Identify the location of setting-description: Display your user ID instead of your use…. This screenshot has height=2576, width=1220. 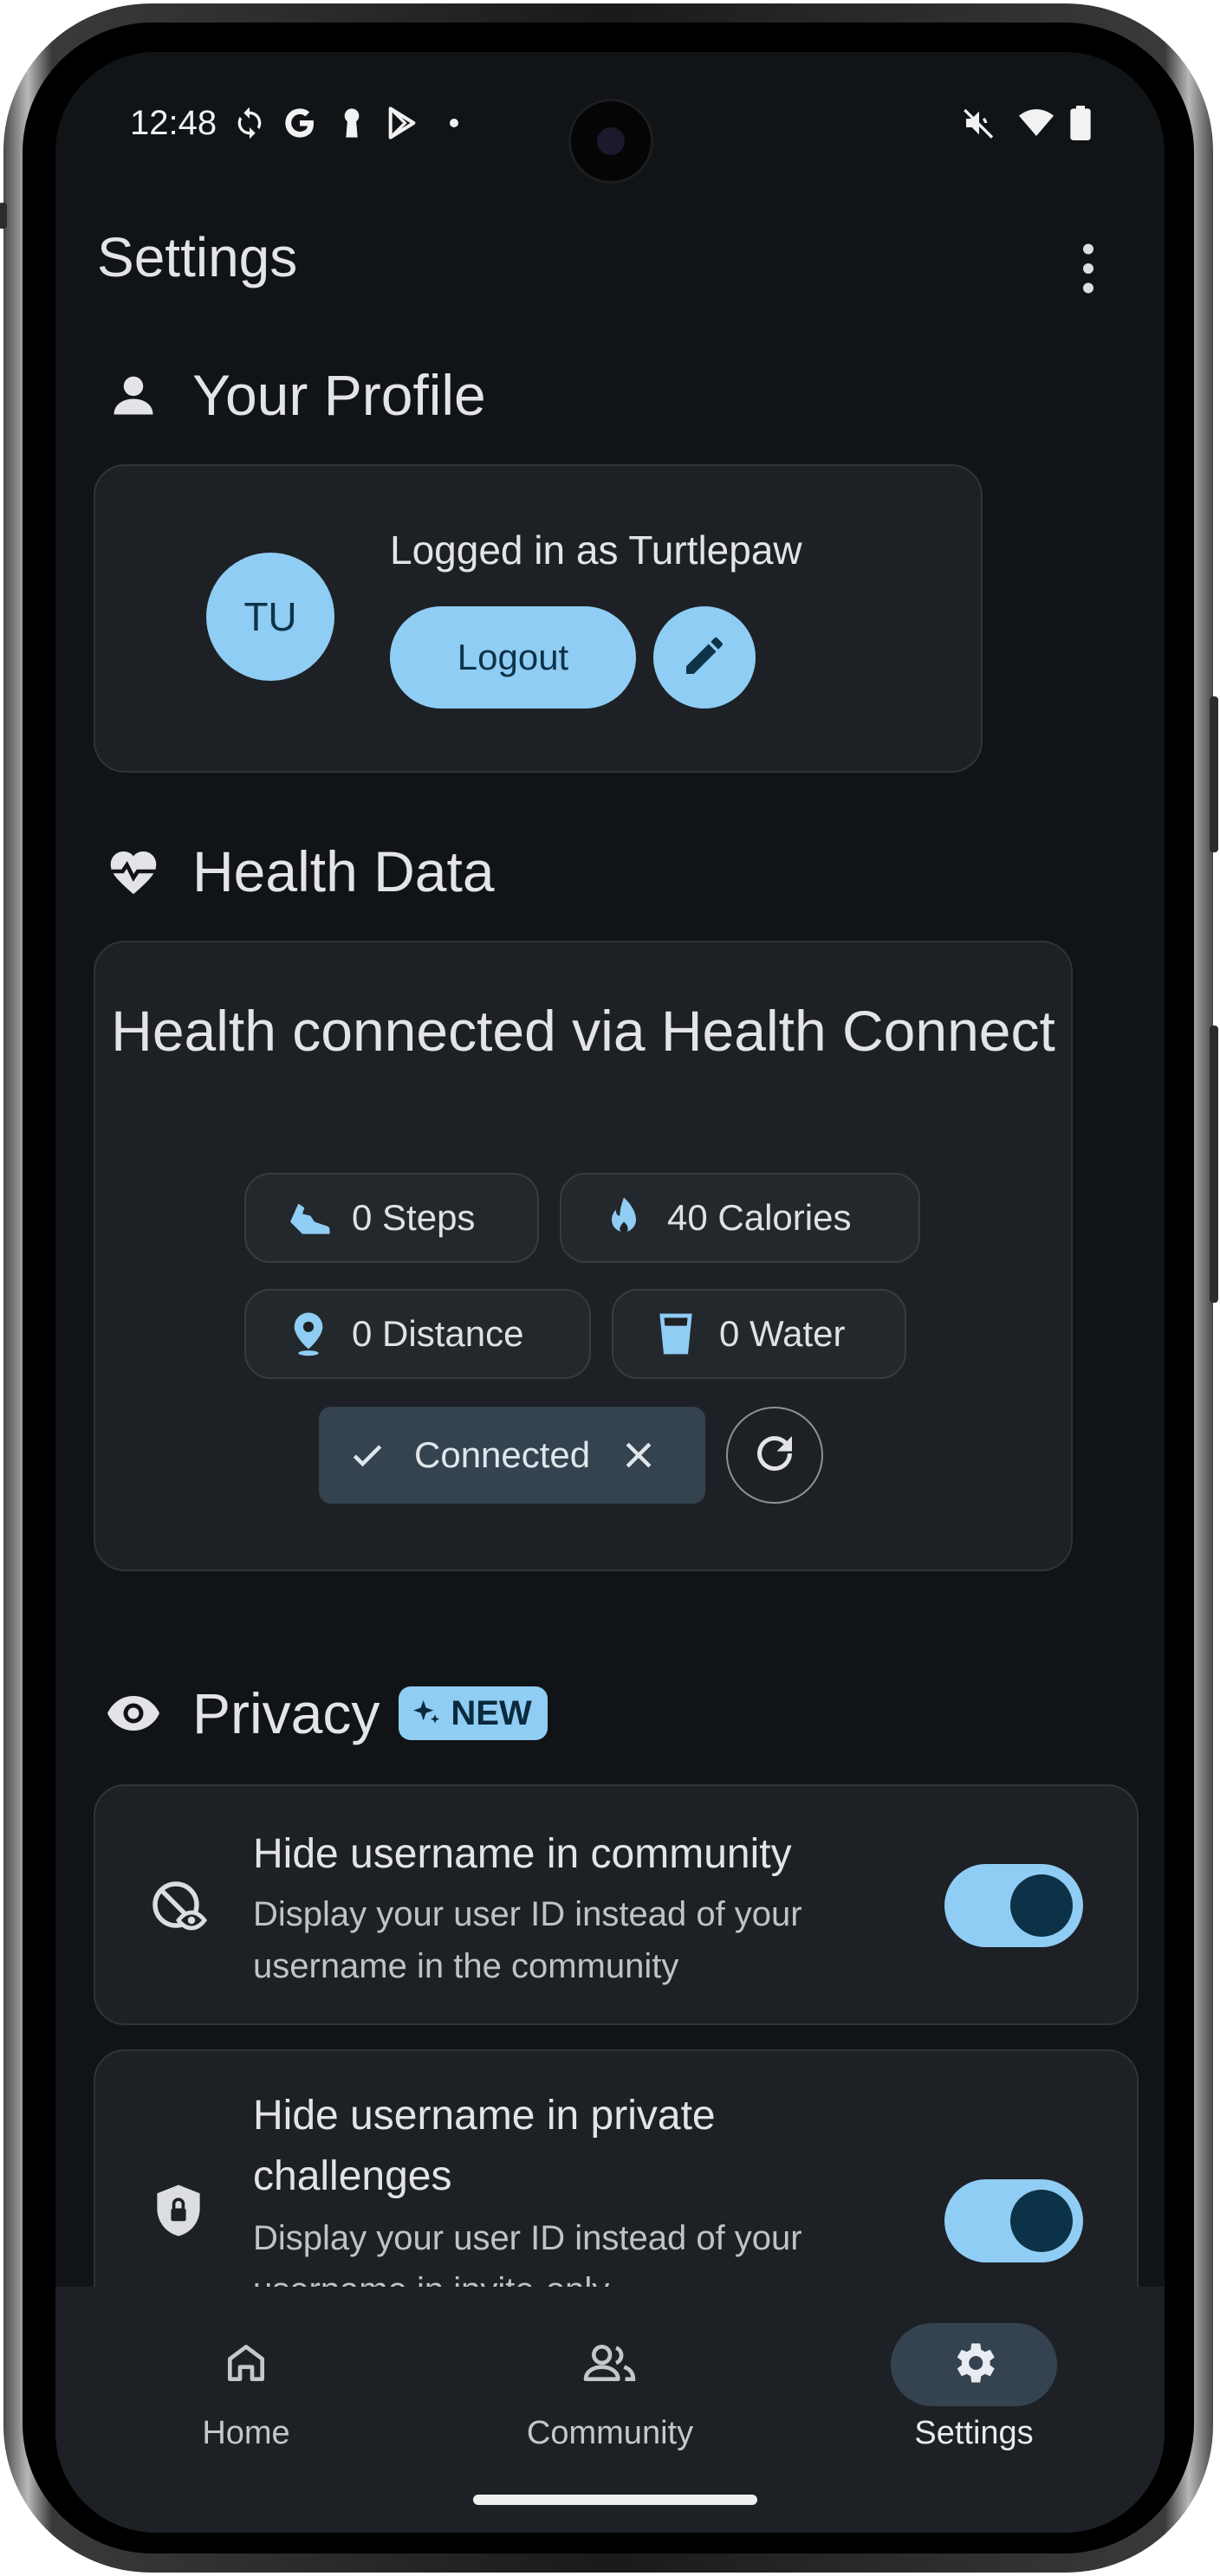
(527, 1940).